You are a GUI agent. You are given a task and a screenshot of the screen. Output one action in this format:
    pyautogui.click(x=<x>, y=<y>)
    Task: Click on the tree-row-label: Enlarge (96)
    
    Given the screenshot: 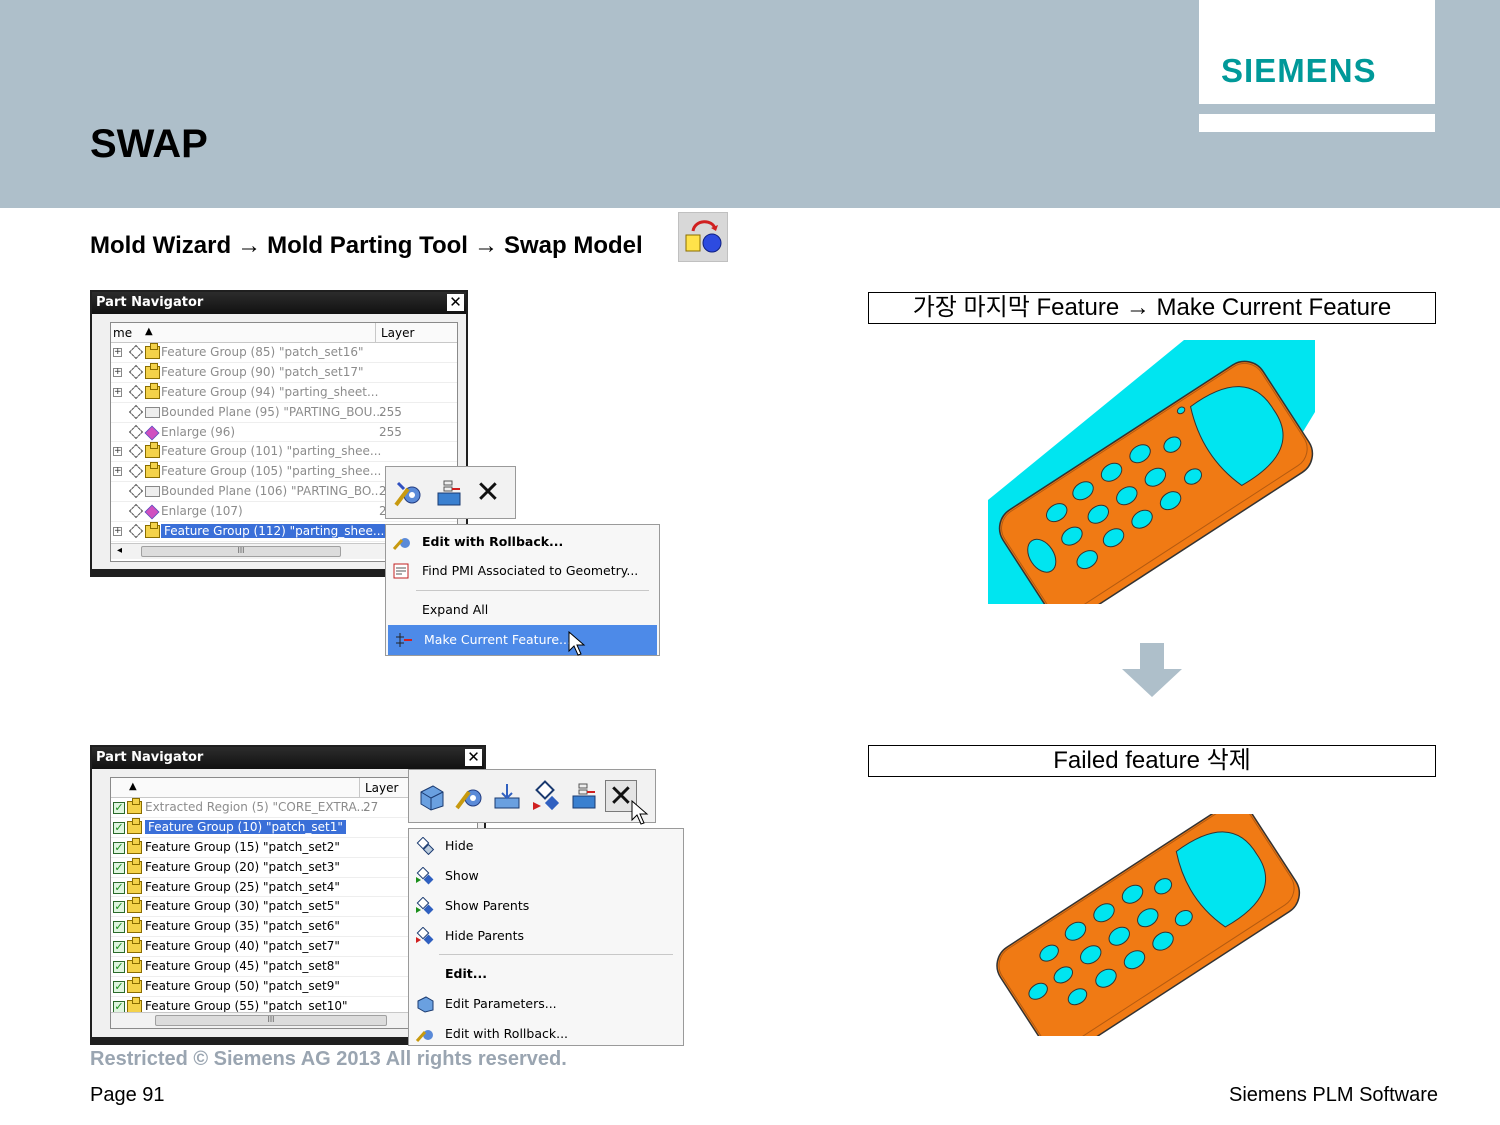 What is the action you would take?
    pyautogui.click(x=198, y=431)
    